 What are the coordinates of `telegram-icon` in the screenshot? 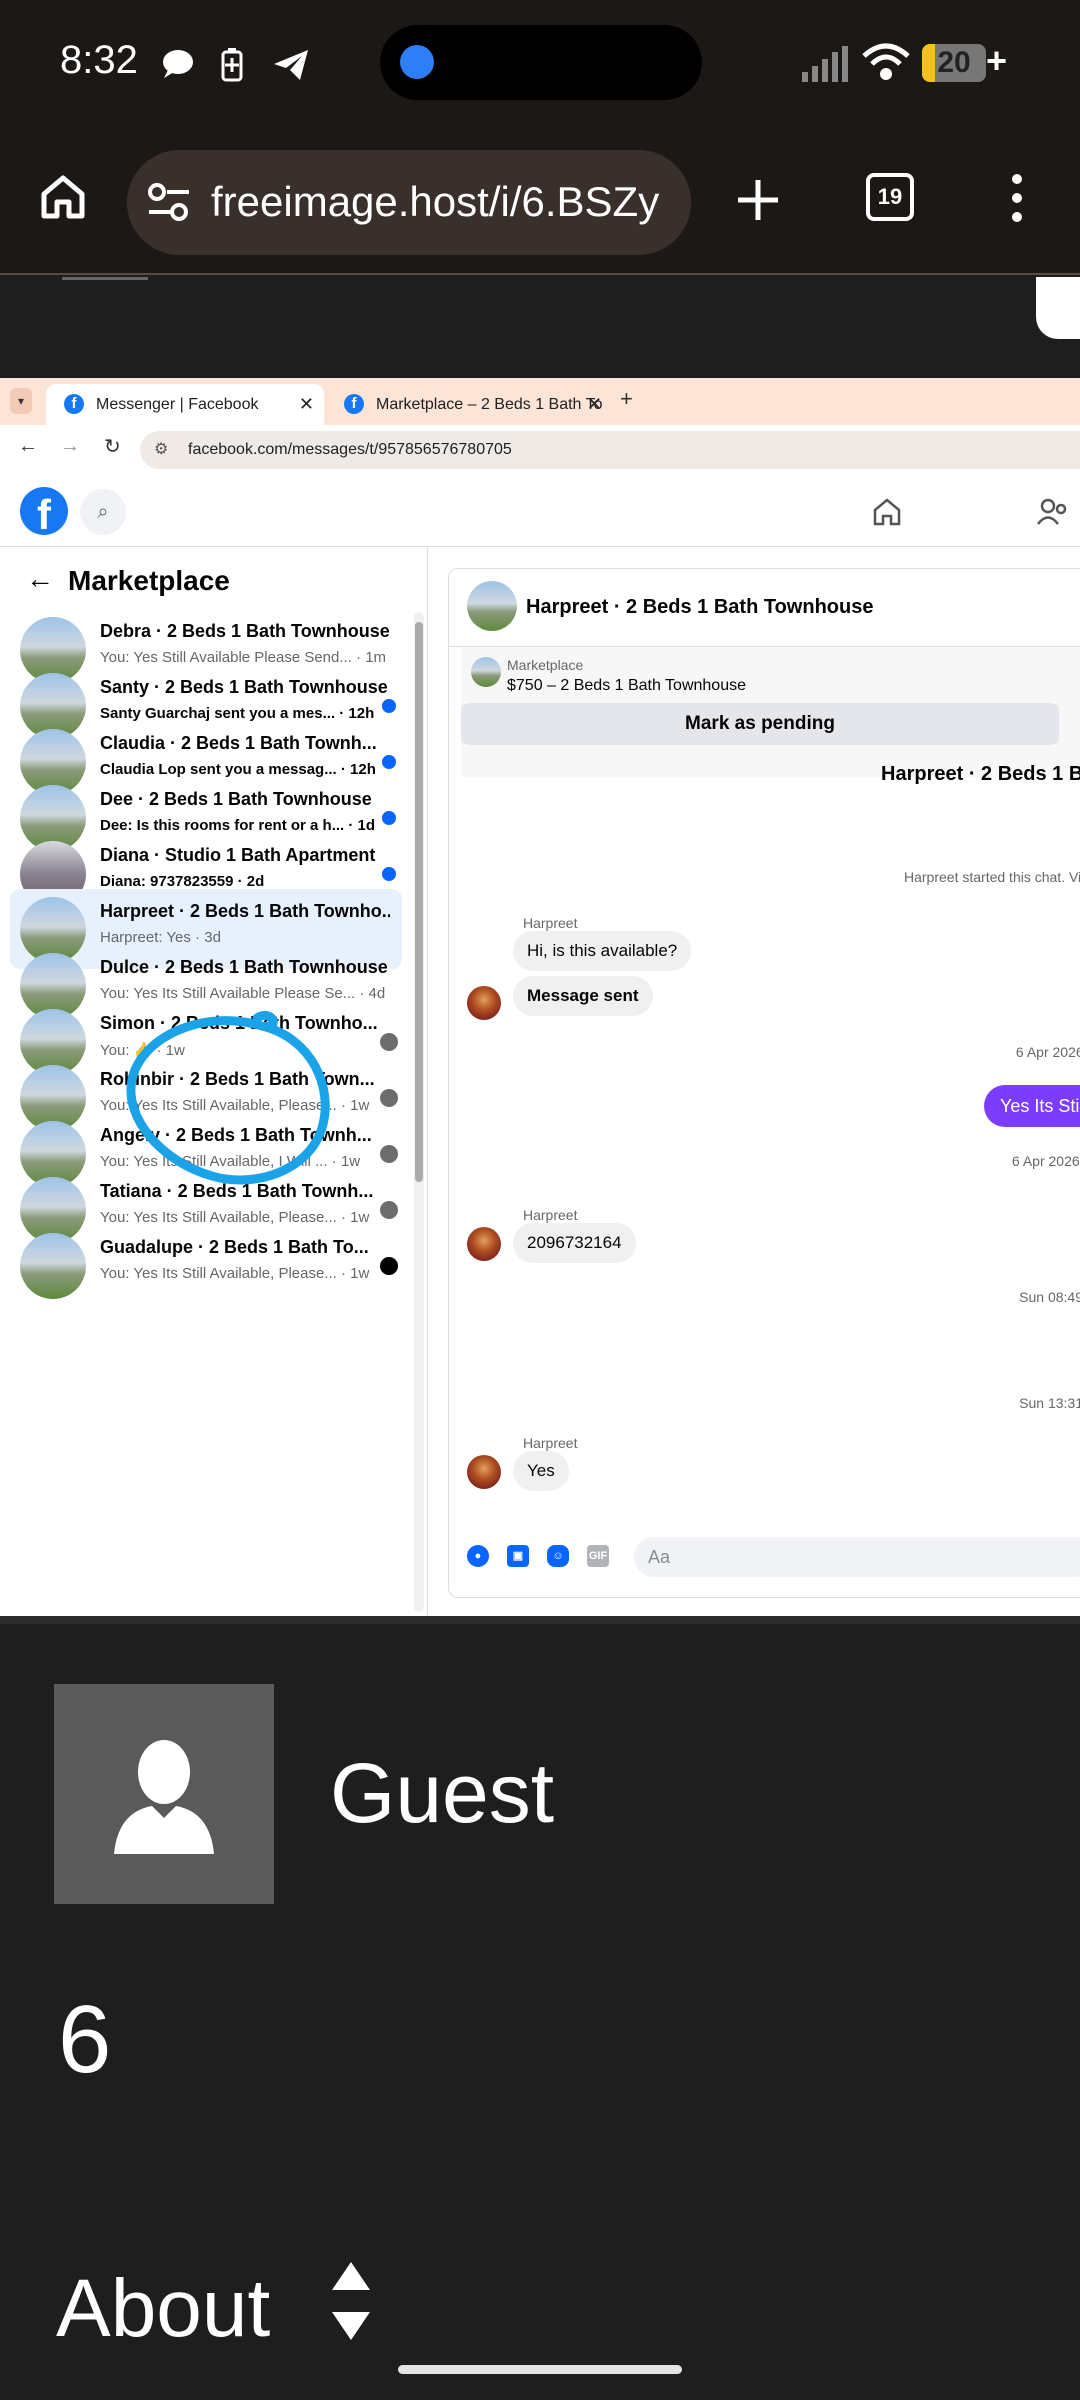 It's located at (291, 65).